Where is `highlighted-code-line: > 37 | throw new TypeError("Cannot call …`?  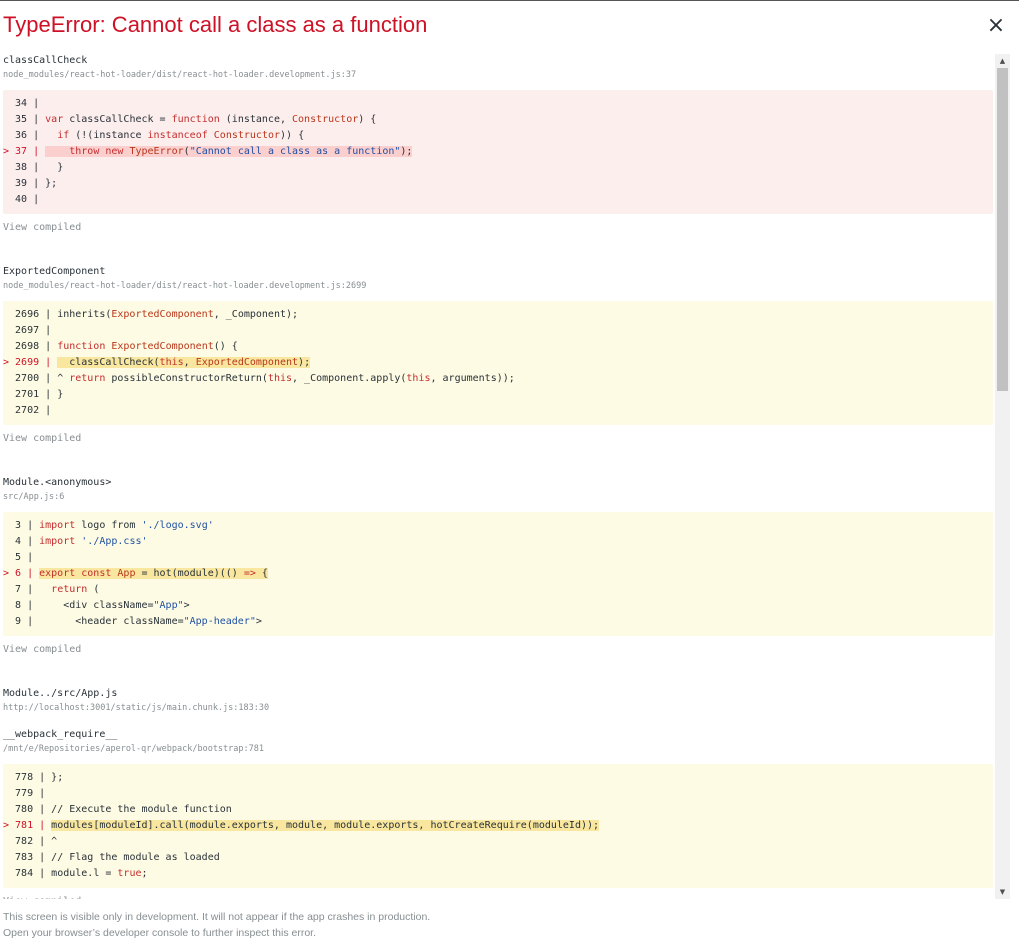
highlighted-code-line: > 37 | throw new TypeError("Cannot call … is located at coordinates (498, 152).